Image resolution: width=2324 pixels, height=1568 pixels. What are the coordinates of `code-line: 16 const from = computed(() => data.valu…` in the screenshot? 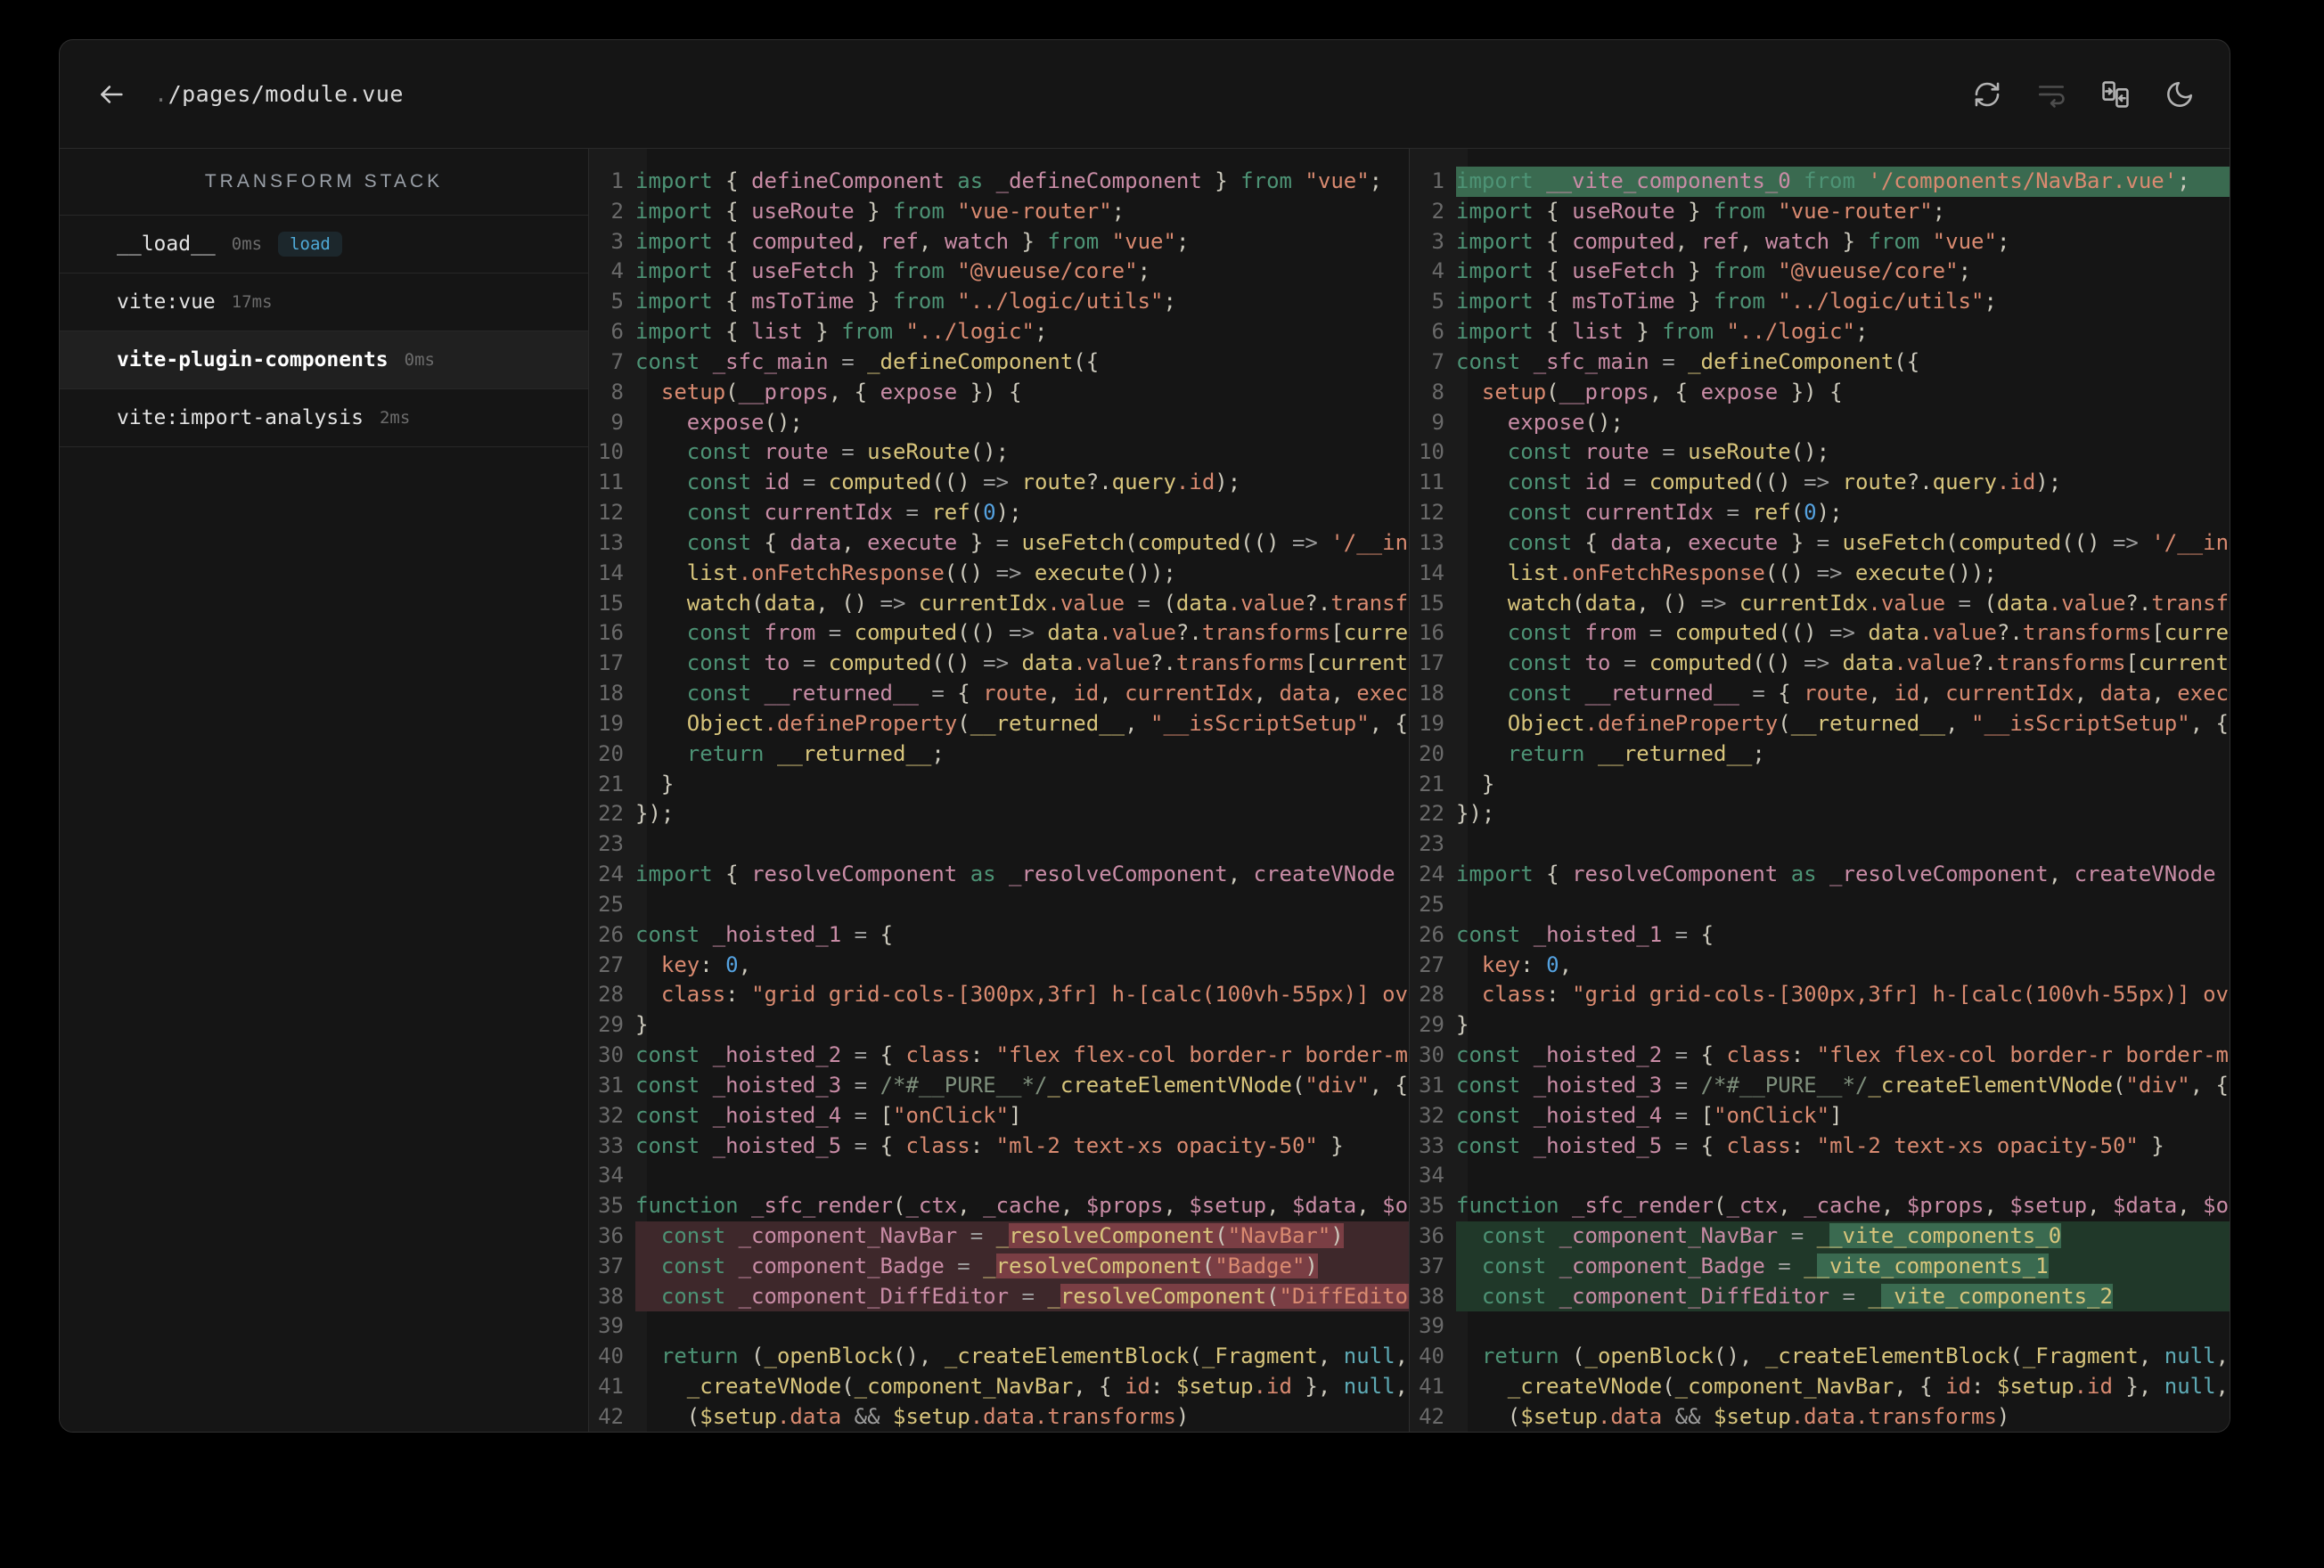 It's located at (999, 633).